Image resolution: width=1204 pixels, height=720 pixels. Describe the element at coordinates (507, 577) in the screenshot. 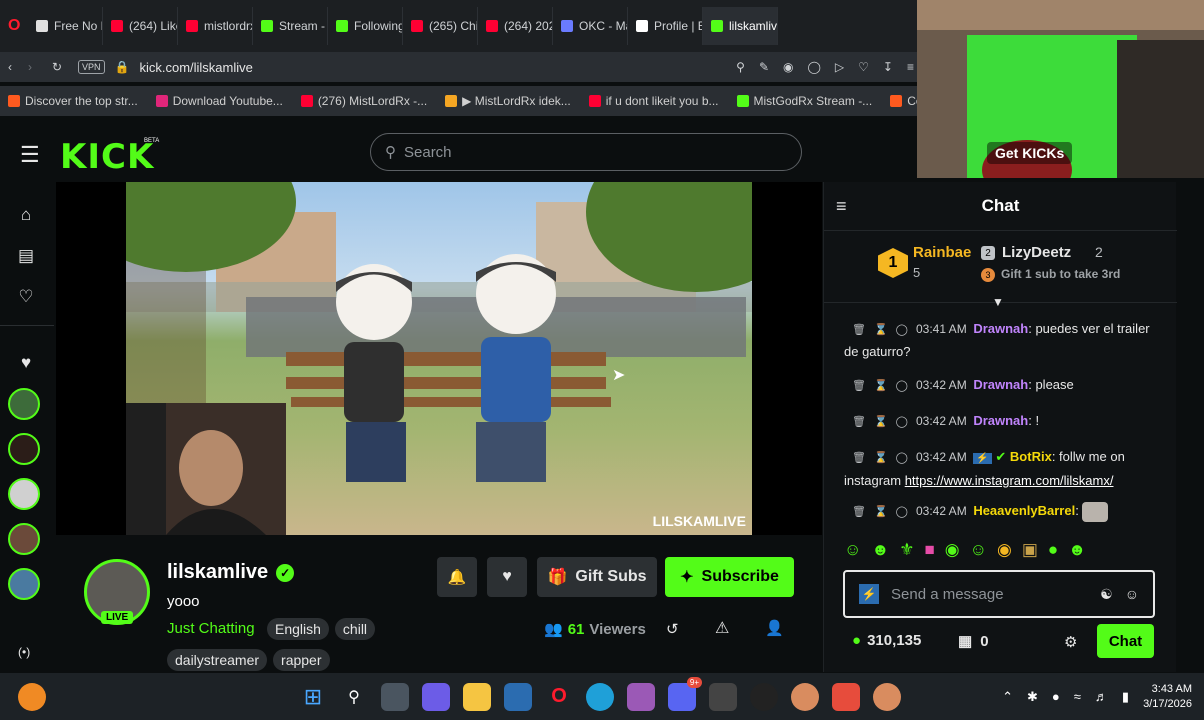

I see `follow-button: ♥` at that location.